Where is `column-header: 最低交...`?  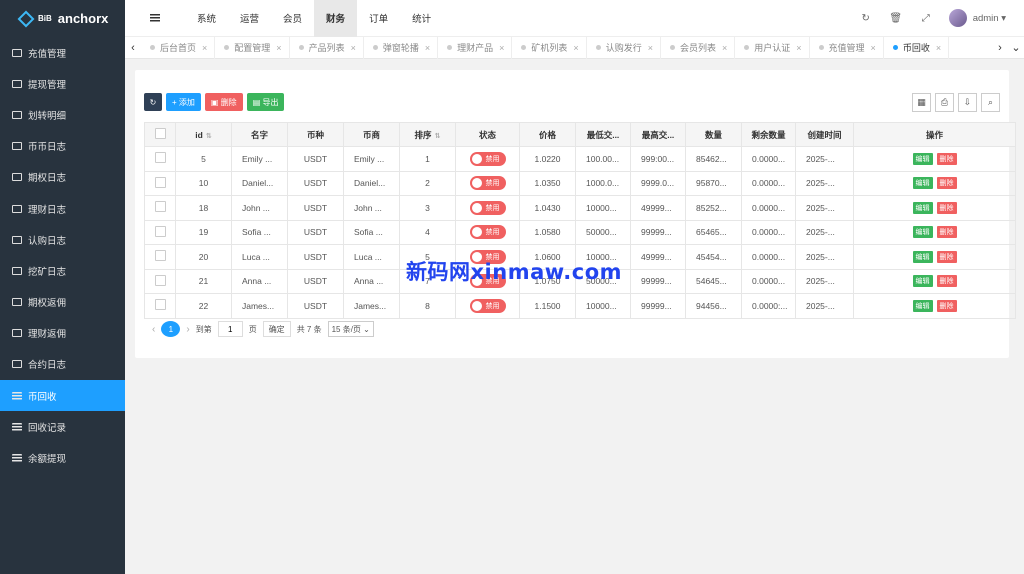 column-header: 最低交... is located at coordinates (603, 134).